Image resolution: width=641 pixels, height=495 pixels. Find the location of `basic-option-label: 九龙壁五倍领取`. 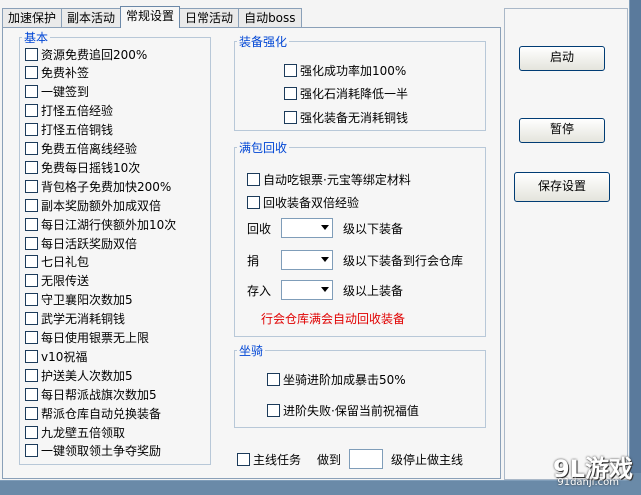

basic-option-label: 九龙壁五倍领取 is located at coordinates (83, 432).